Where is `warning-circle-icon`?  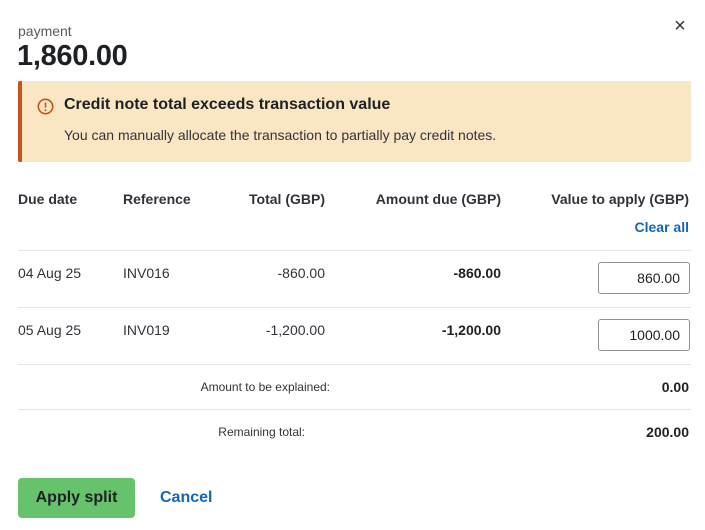 warning-circle-icon is located at coordinates (45, 106).